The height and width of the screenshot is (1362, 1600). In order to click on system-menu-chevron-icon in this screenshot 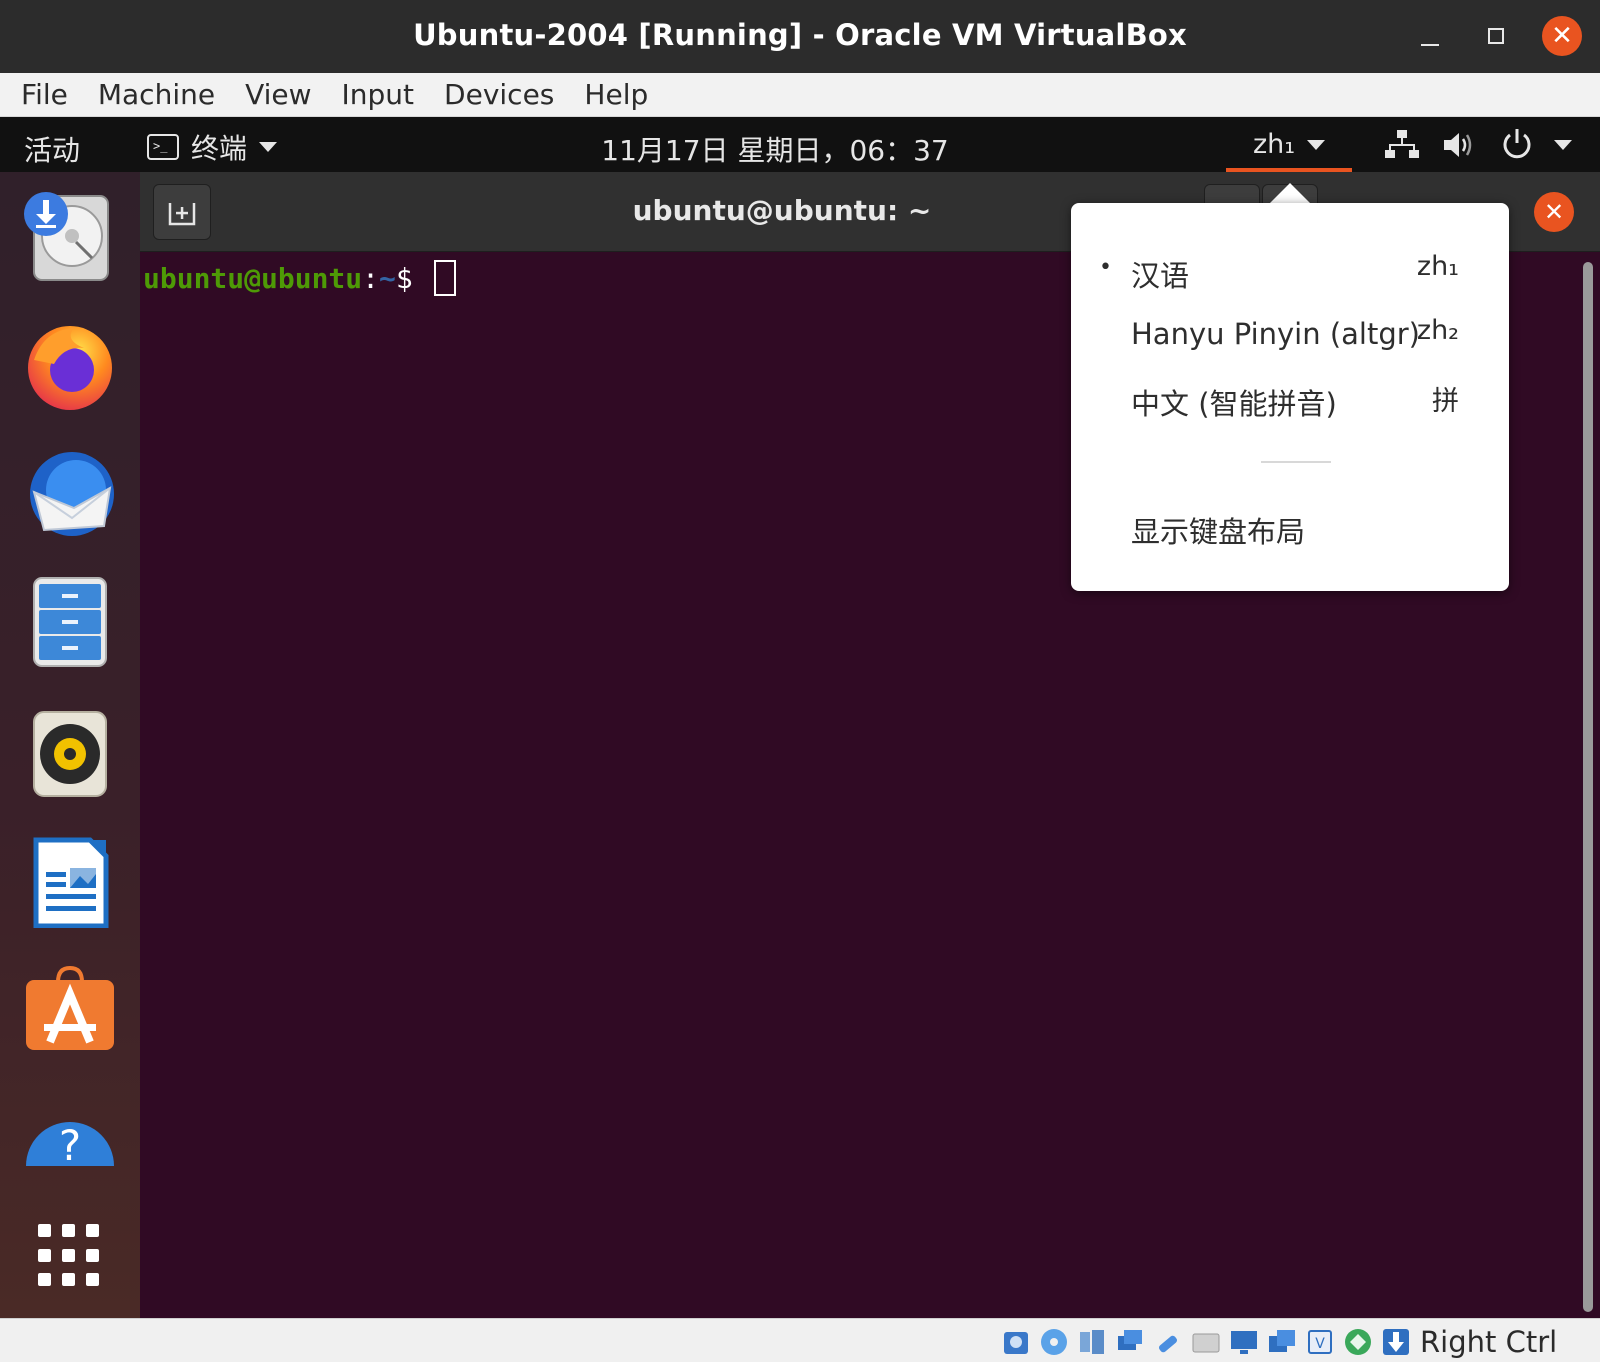, I will do `click(1563, 145)`.